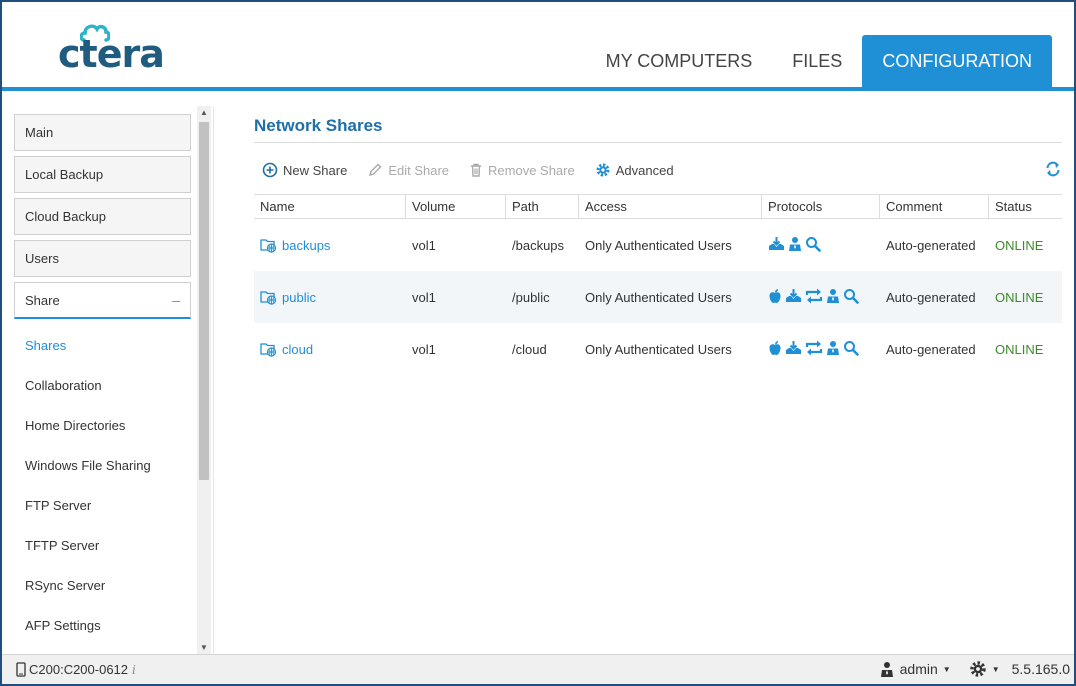 The image size is (1076, 686). I want to click on sidebar-section-users: Users, so click(102, 258).